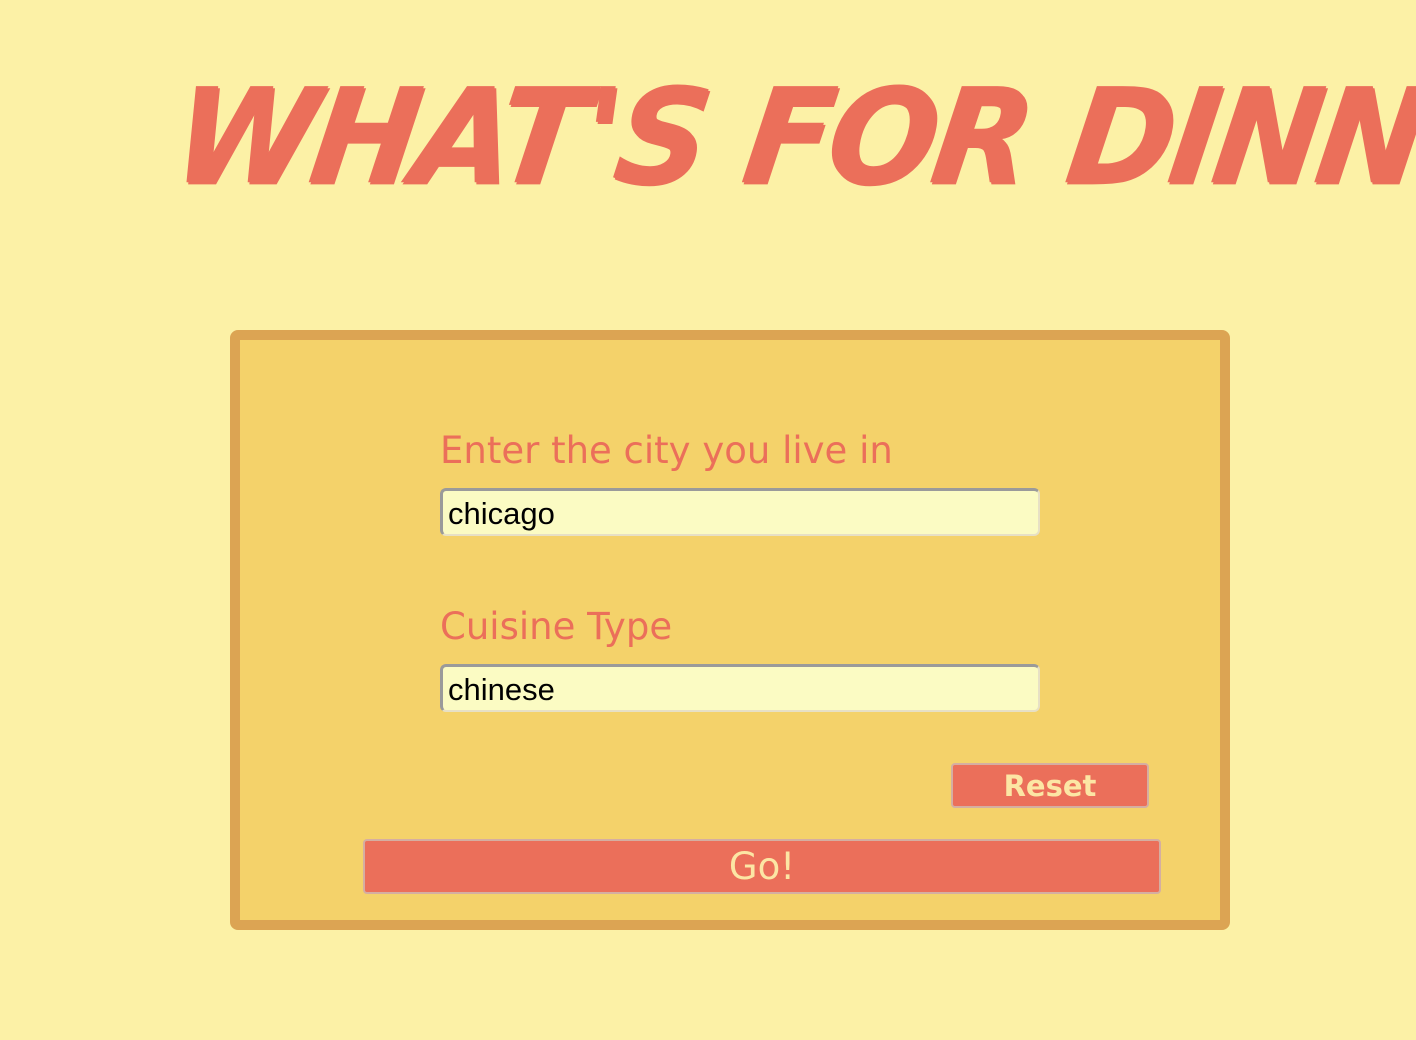 This screenshot has width=1416, height=1040. Describe the element at coordinates (556, 626) in the screenshot. I see `cuisine-type-label: Cuisine Type` at that location.